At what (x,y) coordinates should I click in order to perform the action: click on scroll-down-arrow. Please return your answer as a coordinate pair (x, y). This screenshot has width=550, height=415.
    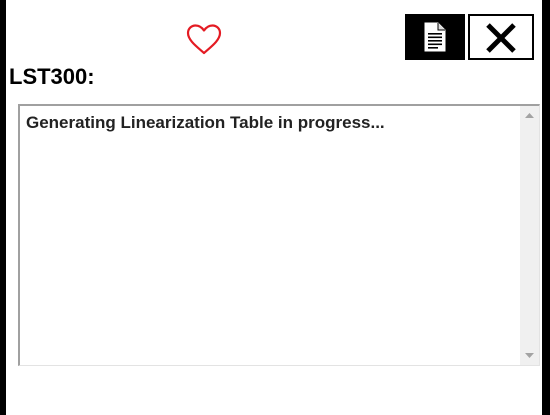
    Looking at the image, I should click on (529, 355).